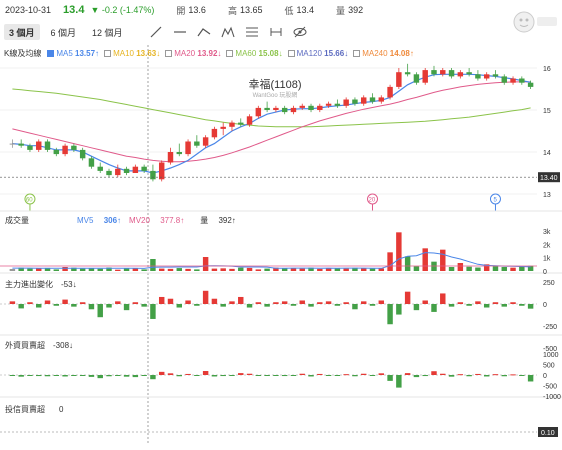  What do you see at coordinates (547, 69) in the screenshot?
I see `price-tick-label: 16` at bounding box center [547, 69].